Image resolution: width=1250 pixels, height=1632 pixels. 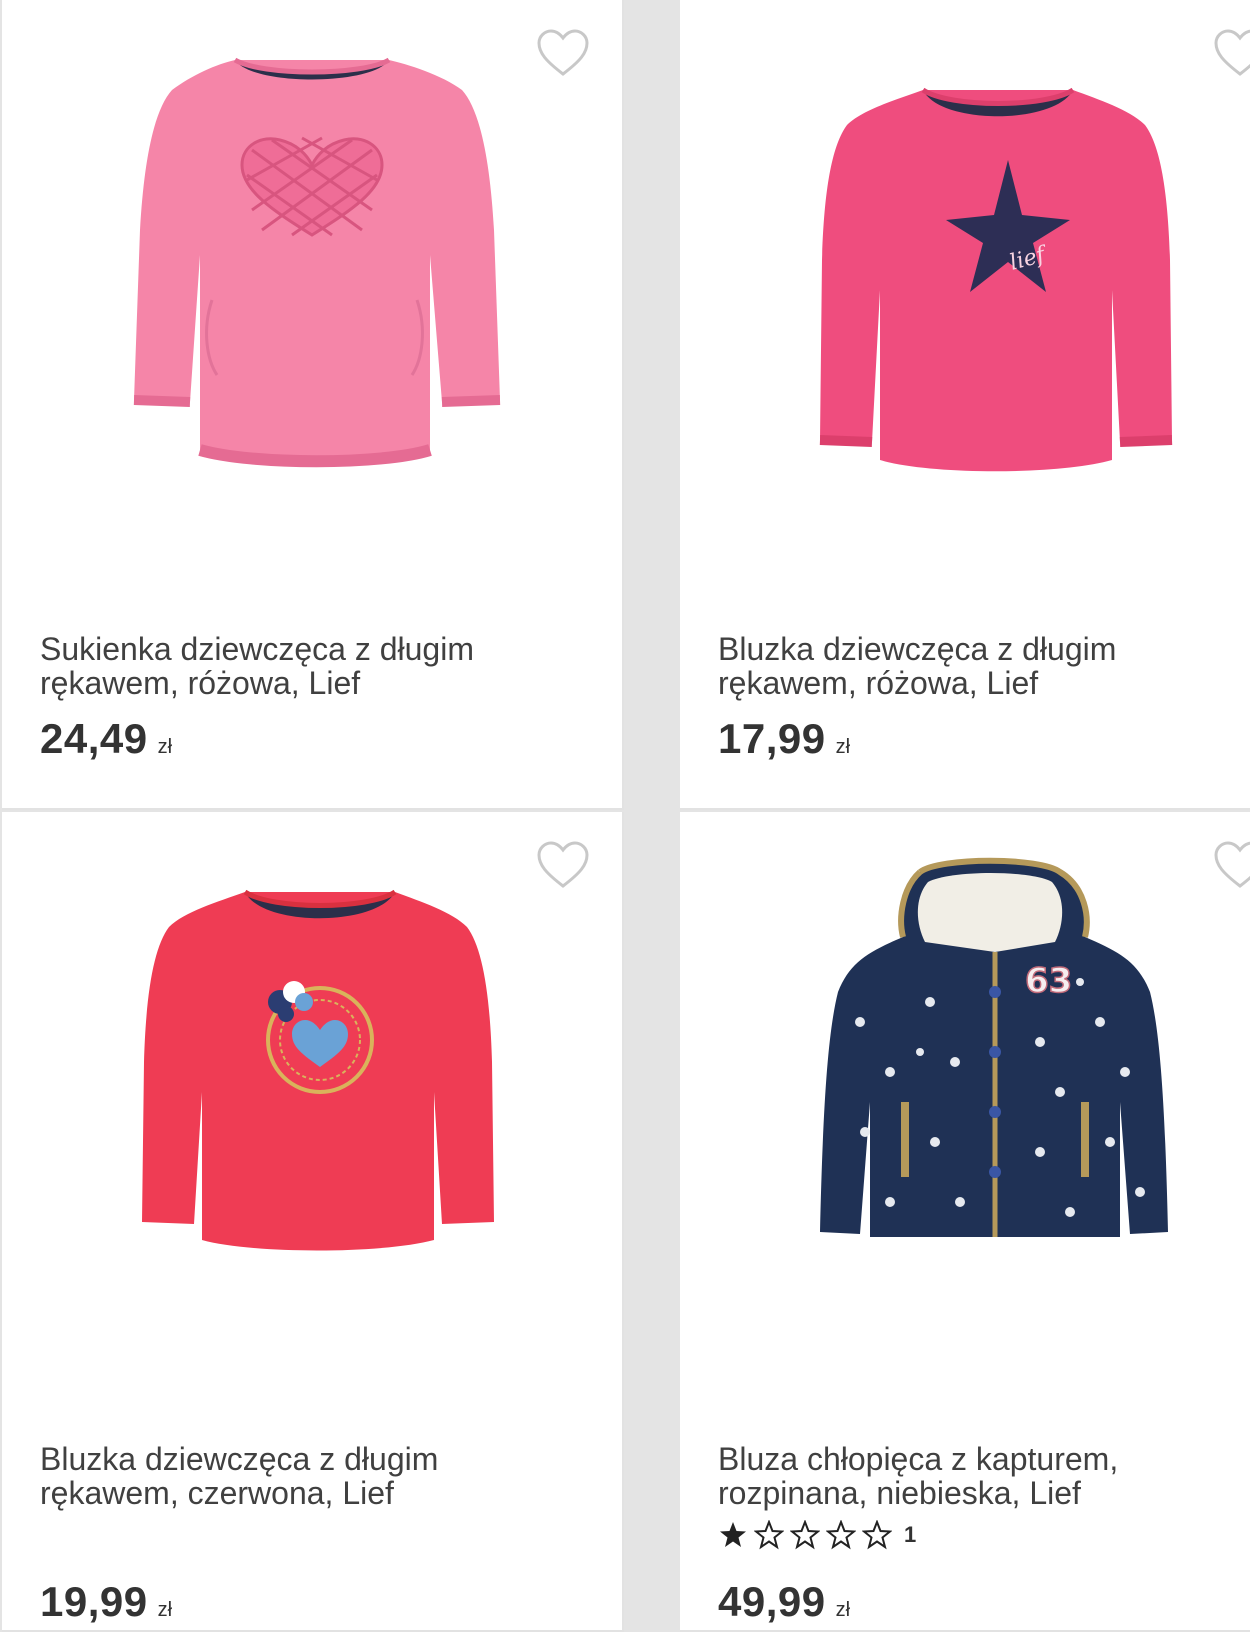 What do you see at coordinates (313, 1082) in the screenshot?
I see `red-blouse-heart-badge-icon` at bounding box center [313, 1082].